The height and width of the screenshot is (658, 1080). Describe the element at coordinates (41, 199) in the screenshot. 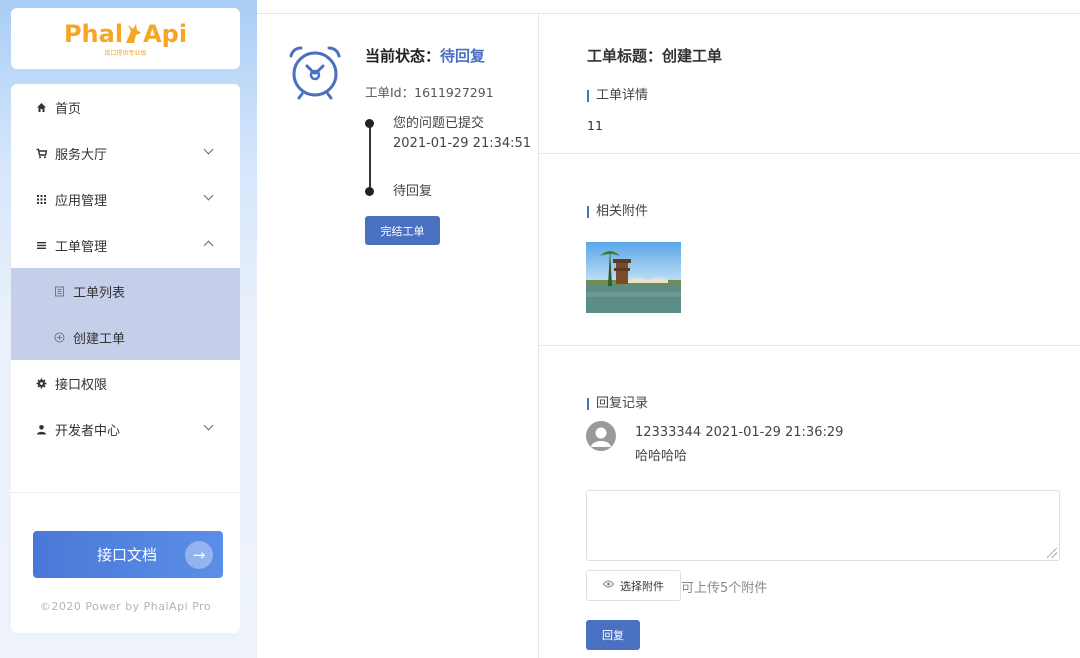

I see `grid-icon` at that location.